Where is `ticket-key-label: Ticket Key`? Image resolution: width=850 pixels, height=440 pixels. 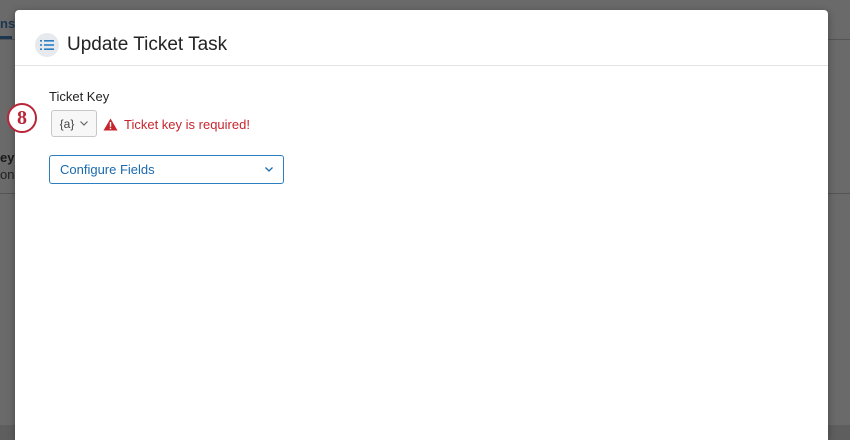
ticket-key-label: Ticket Key is located at coordinates (79, 96).